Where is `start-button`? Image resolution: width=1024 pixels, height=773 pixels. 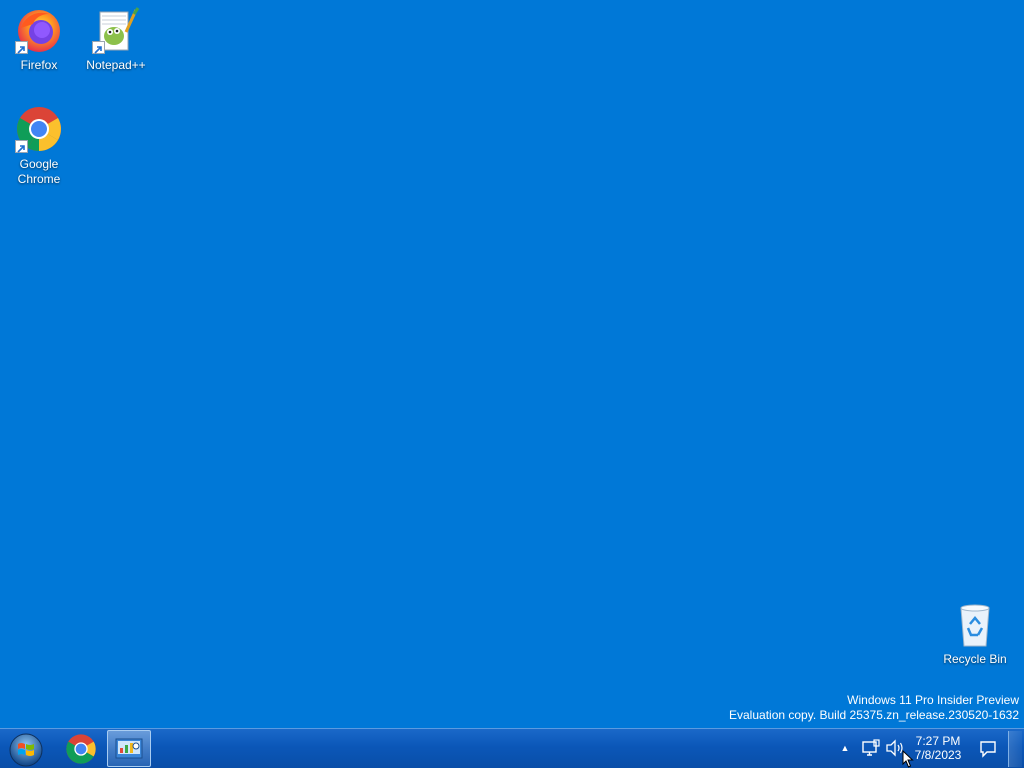 start-button is located at coordinates (26, 749).